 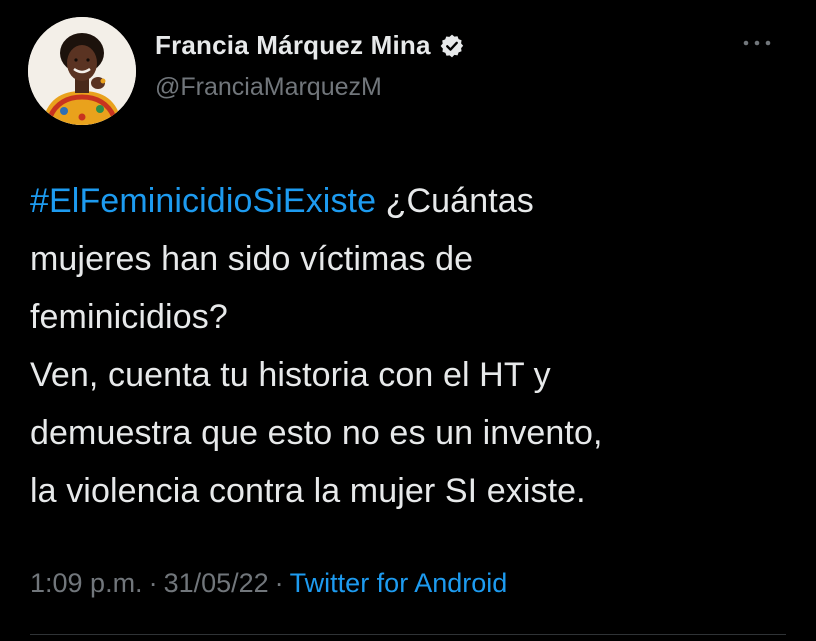 I want to click on author-name-row: Francia Márquez Mina, so click(x=310, y=45).